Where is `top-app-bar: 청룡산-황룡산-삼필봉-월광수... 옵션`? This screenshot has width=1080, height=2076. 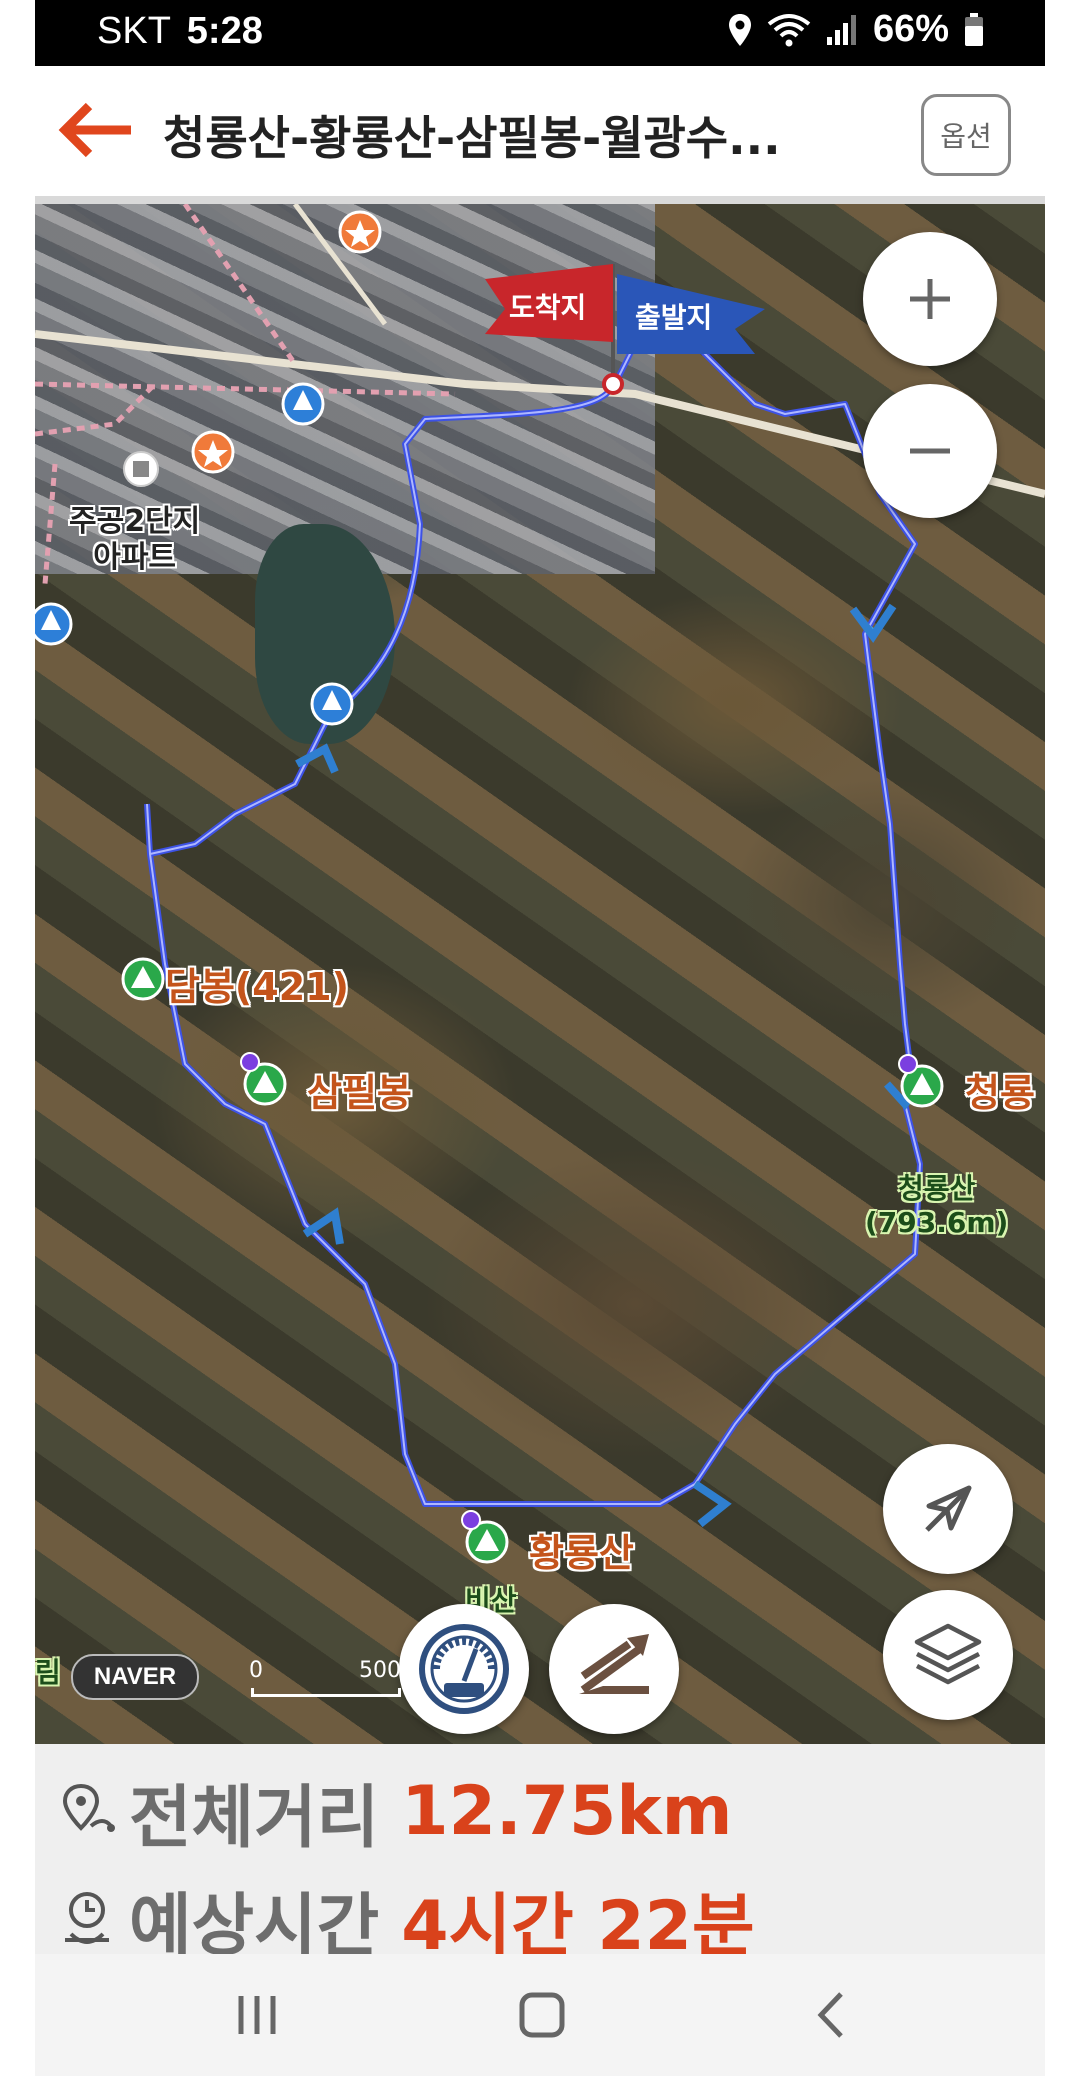 top-app-bar: 청룡산-황룡산-삼필봉-월광수... 옵션 is located at coordinates (540, 135).